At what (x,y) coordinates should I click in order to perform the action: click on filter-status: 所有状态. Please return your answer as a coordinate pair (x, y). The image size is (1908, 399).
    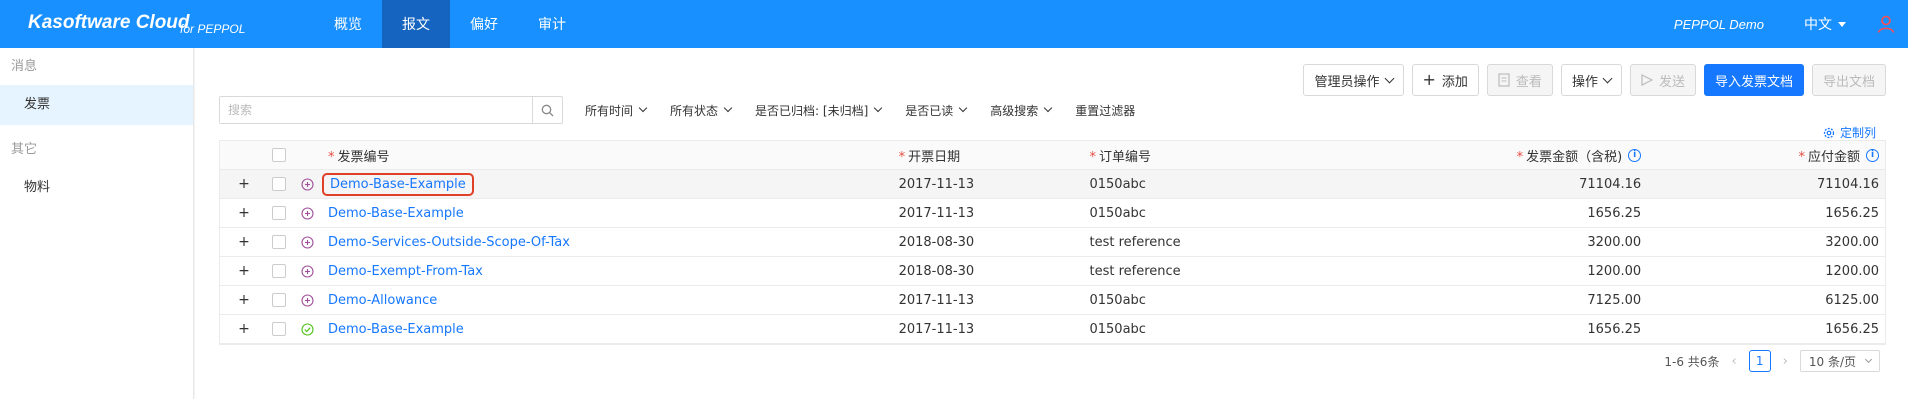
    Looking at the image, I should click on (701, 110).